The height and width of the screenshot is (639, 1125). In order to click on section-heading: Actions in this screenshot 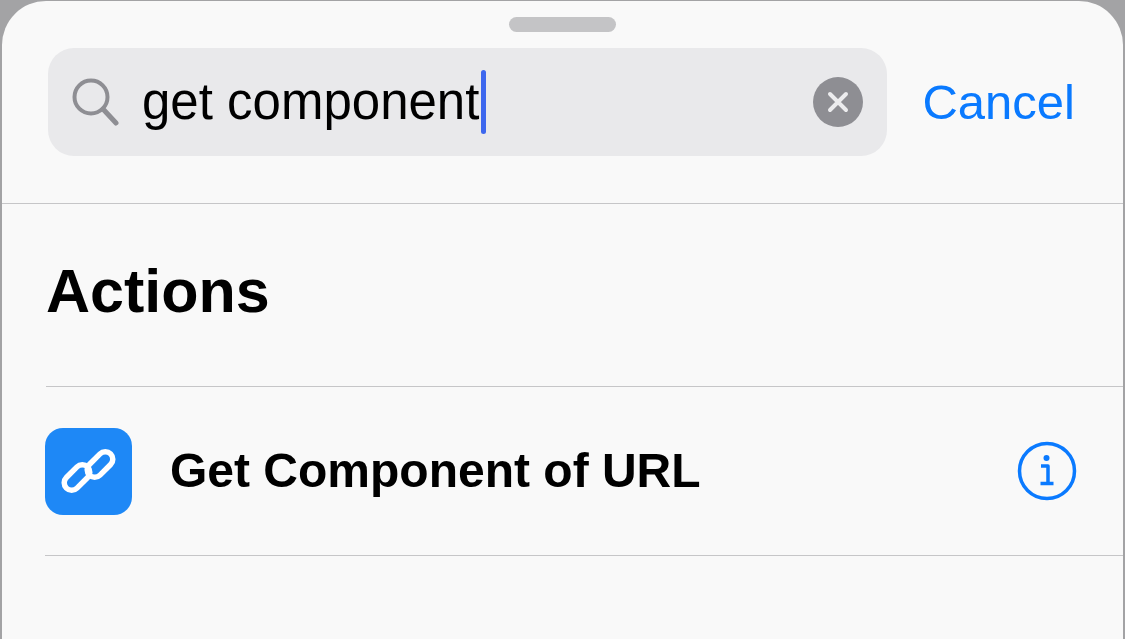, I will do `click(158, 291)`.